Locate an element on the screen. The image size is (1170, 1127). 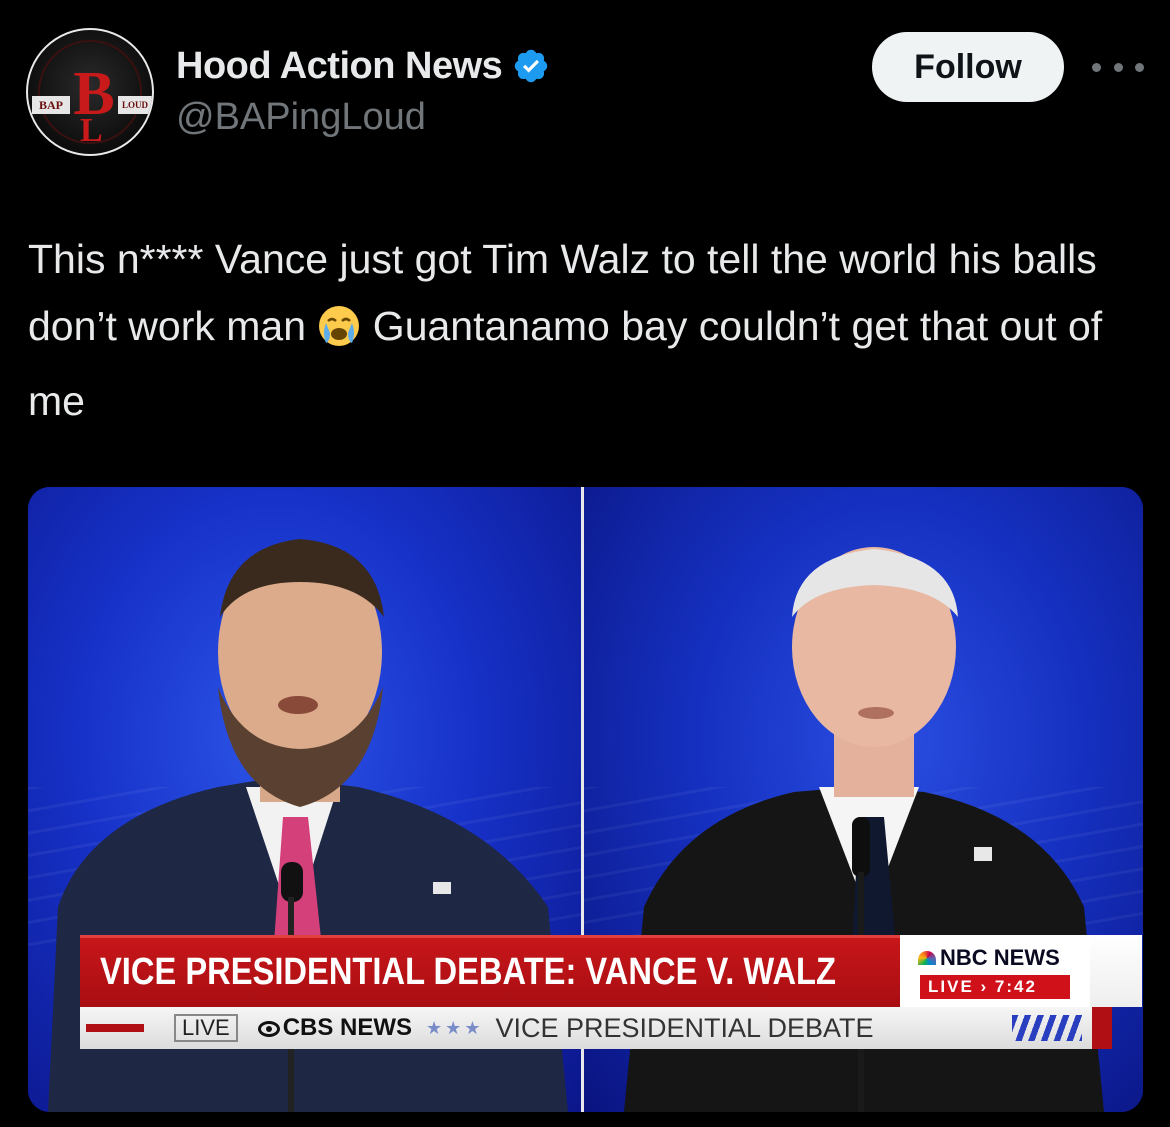
avatar: BAP B L LOUD is located at coordinates (90, 92).